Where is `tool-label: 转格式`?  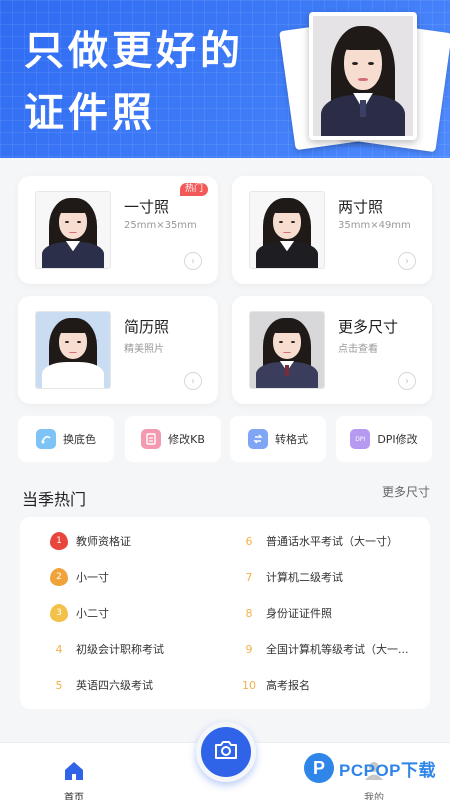 tool-label: 转格式 is located at coordinates (291, 439).